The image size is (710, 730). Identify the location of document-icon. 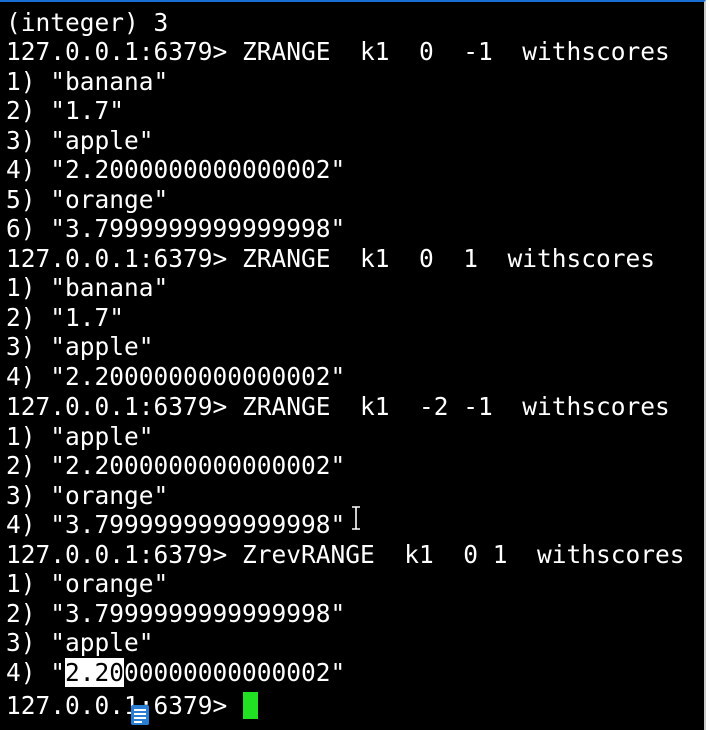
(140, 715).